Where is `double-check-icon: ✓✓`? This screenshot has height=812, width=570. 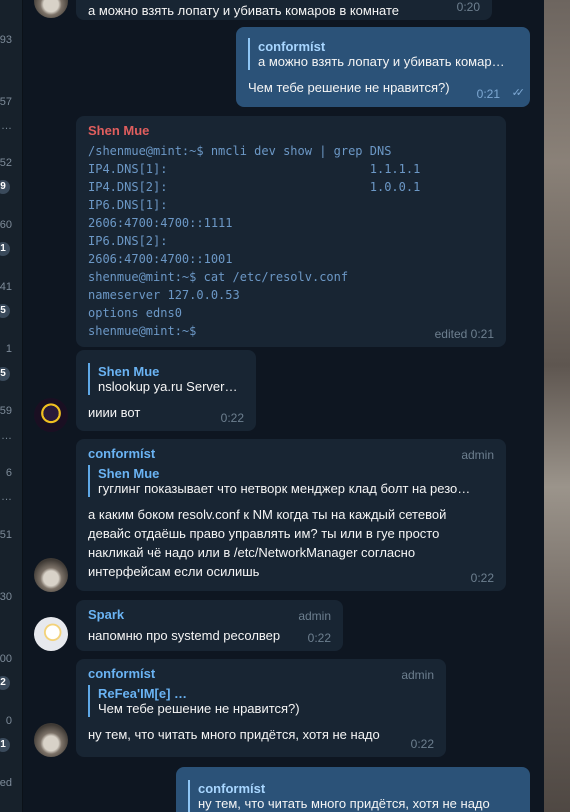 double-check-icon: ✓✓ is located at coordinates (518, 93).